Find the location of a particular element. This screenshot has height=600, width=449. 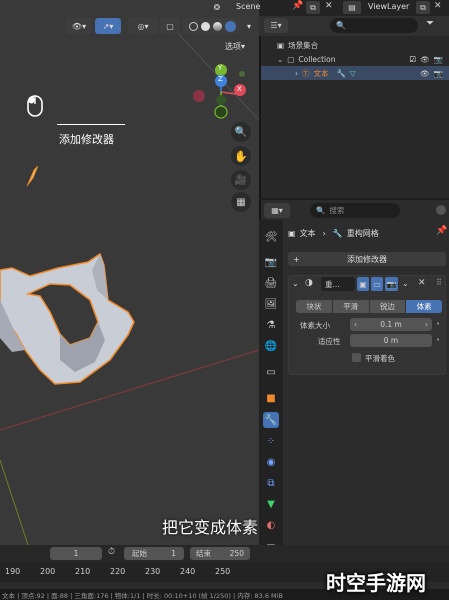

gizmo-toggle-icon: ↗▾ is located at coordinates (108, 26).